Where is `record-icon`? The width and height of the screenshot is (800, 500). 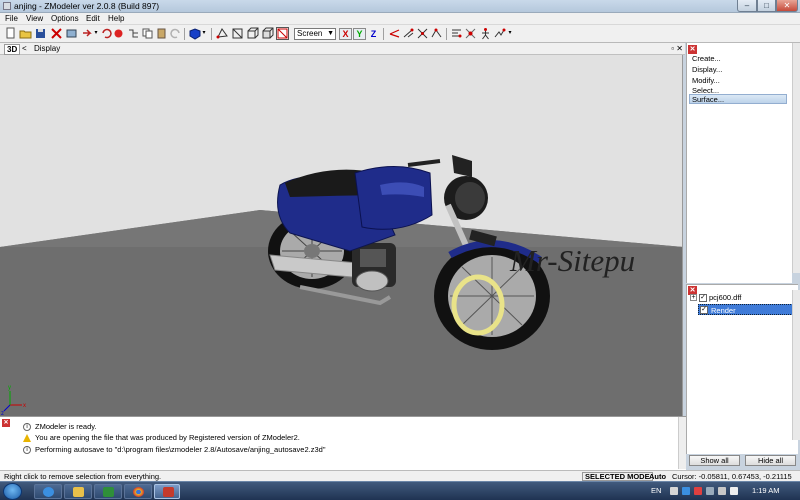
record-icon is located at coordinates (118, 33).